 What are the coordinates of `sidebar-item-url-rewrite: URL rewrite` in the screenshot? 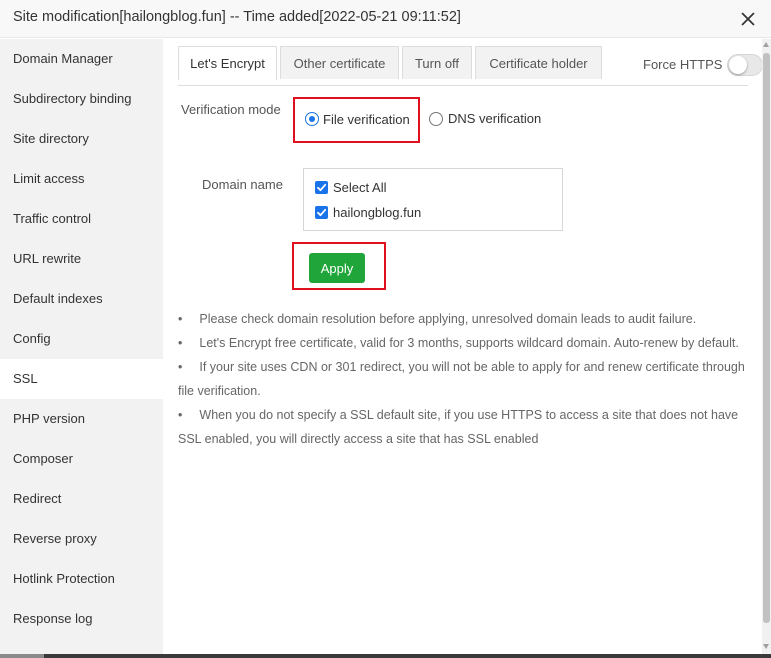 It's located at (81, 259).